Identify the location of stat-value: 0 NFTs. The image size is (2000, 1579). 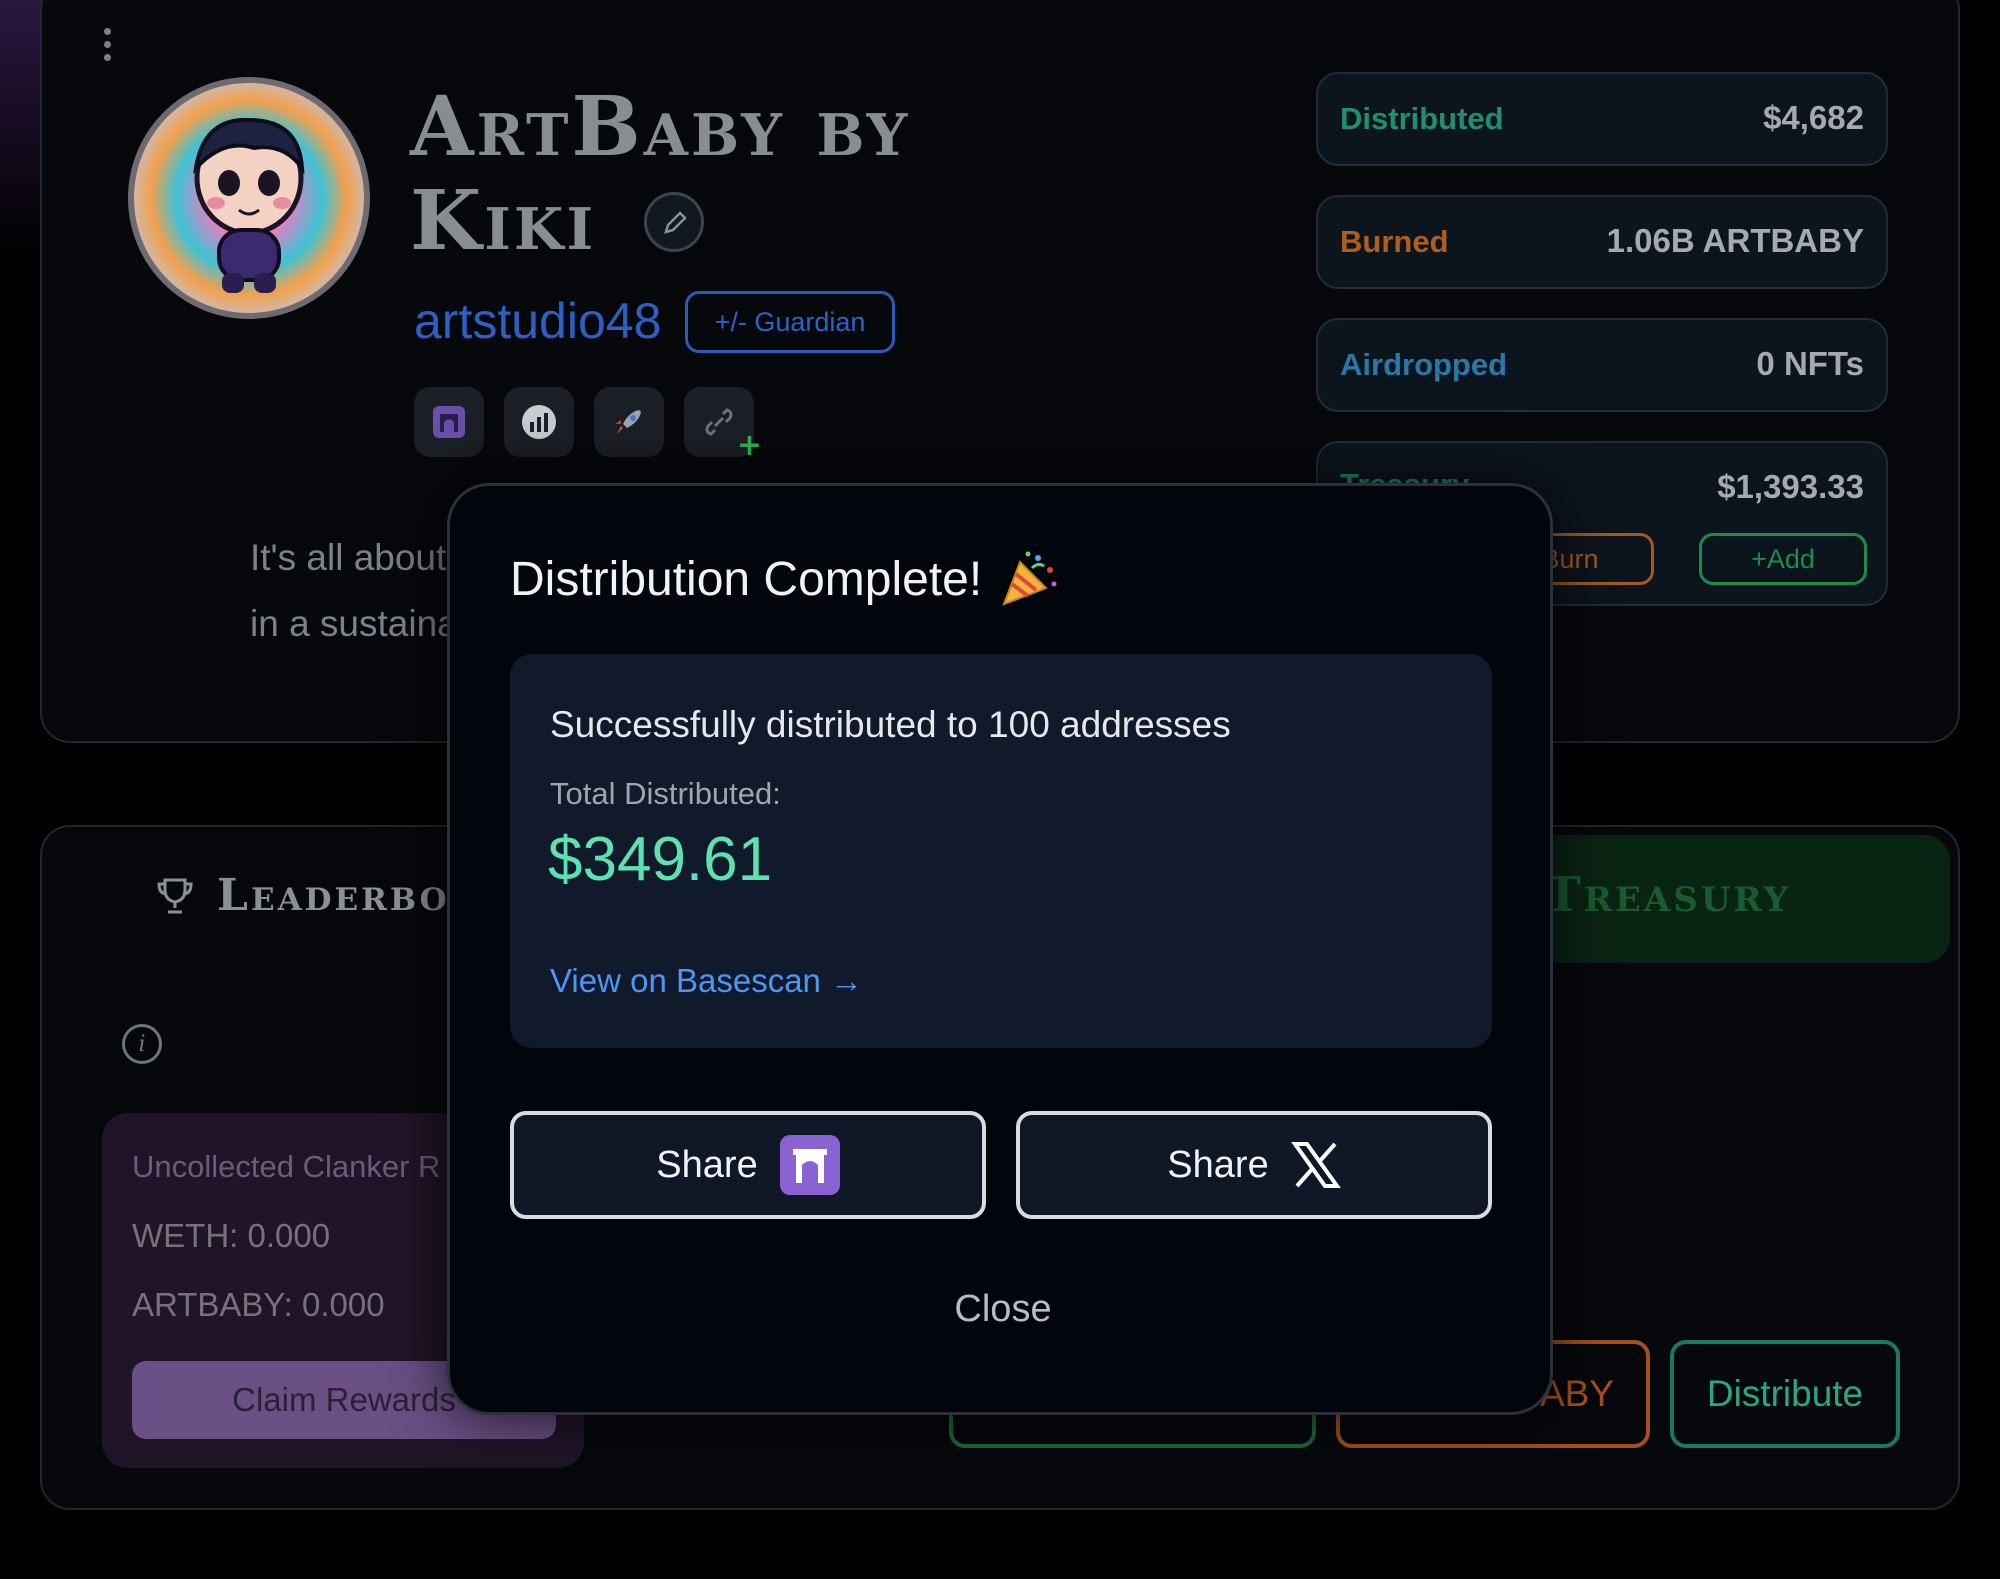
(1810, 363).